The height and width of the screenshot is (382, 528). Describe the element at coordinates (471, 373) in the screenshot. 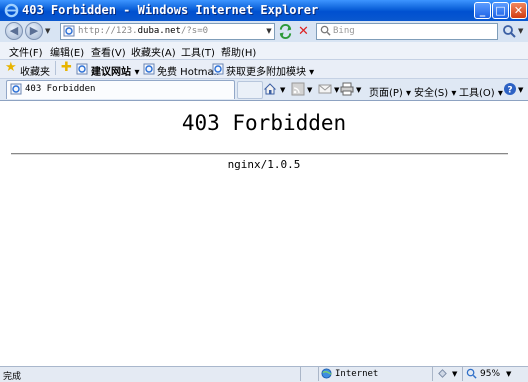

I see `zoom-icon` at that location.